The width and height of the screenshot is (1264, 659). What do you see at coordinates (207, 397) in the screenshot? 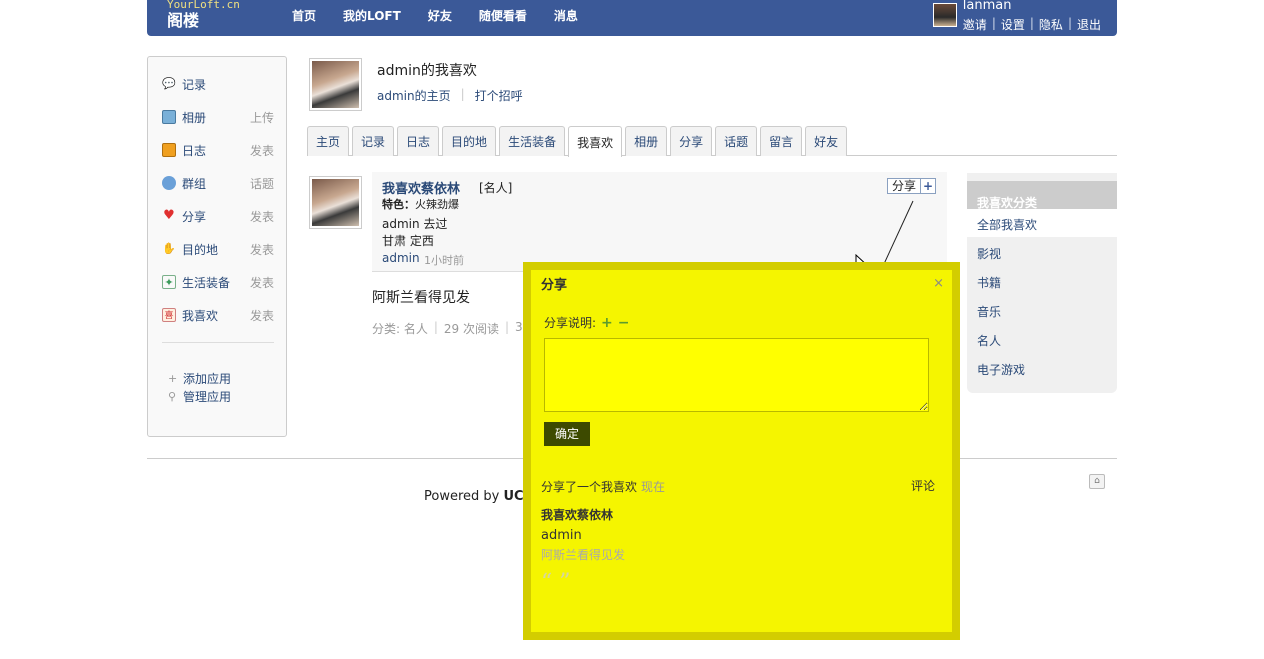
I see `manage-app-label: 管理应用` at bounding box center [207, 397].